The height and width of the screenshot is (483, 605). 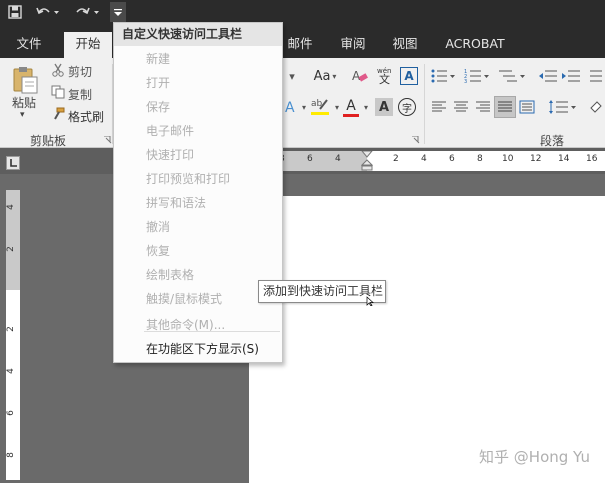 I want to click on align-center-icon, so click(x=461, y=107).